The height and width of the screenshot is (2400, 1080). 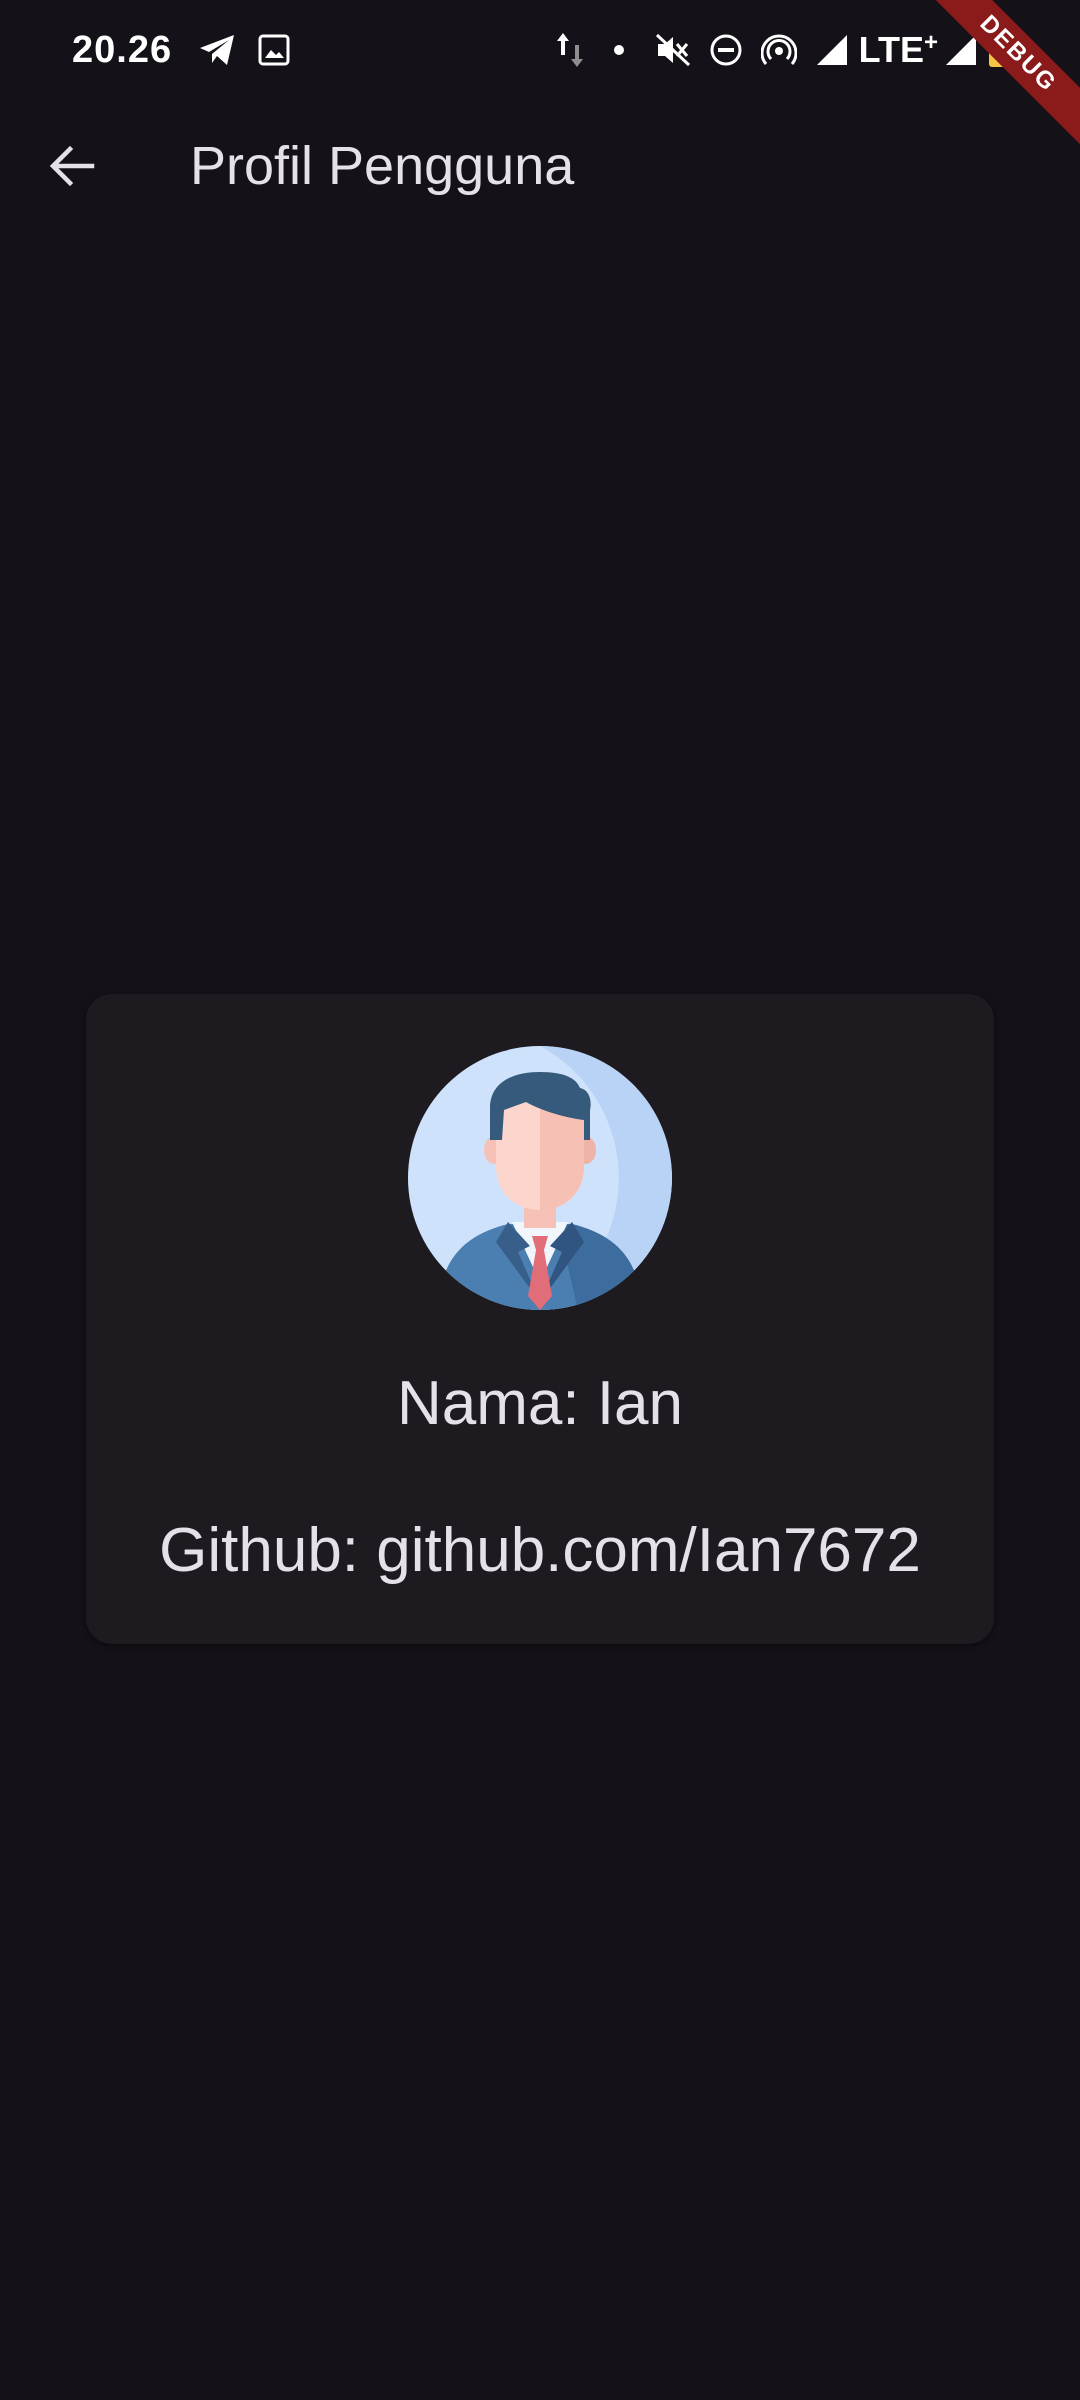 I want to click on dnd-icon, so click(x=726, y=50).